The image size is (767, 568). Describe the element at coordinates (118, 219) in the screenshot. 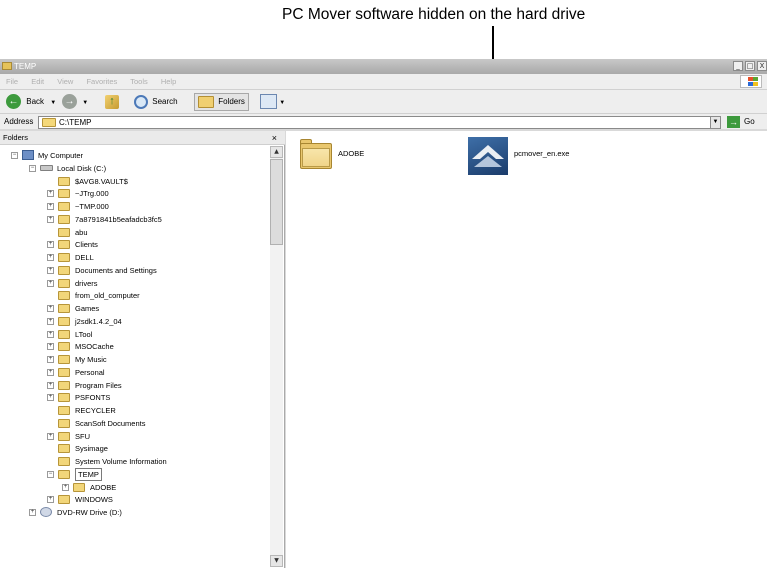

I see `tree-item-label: 7a8791841b5eafadcb3fc5` at that location.